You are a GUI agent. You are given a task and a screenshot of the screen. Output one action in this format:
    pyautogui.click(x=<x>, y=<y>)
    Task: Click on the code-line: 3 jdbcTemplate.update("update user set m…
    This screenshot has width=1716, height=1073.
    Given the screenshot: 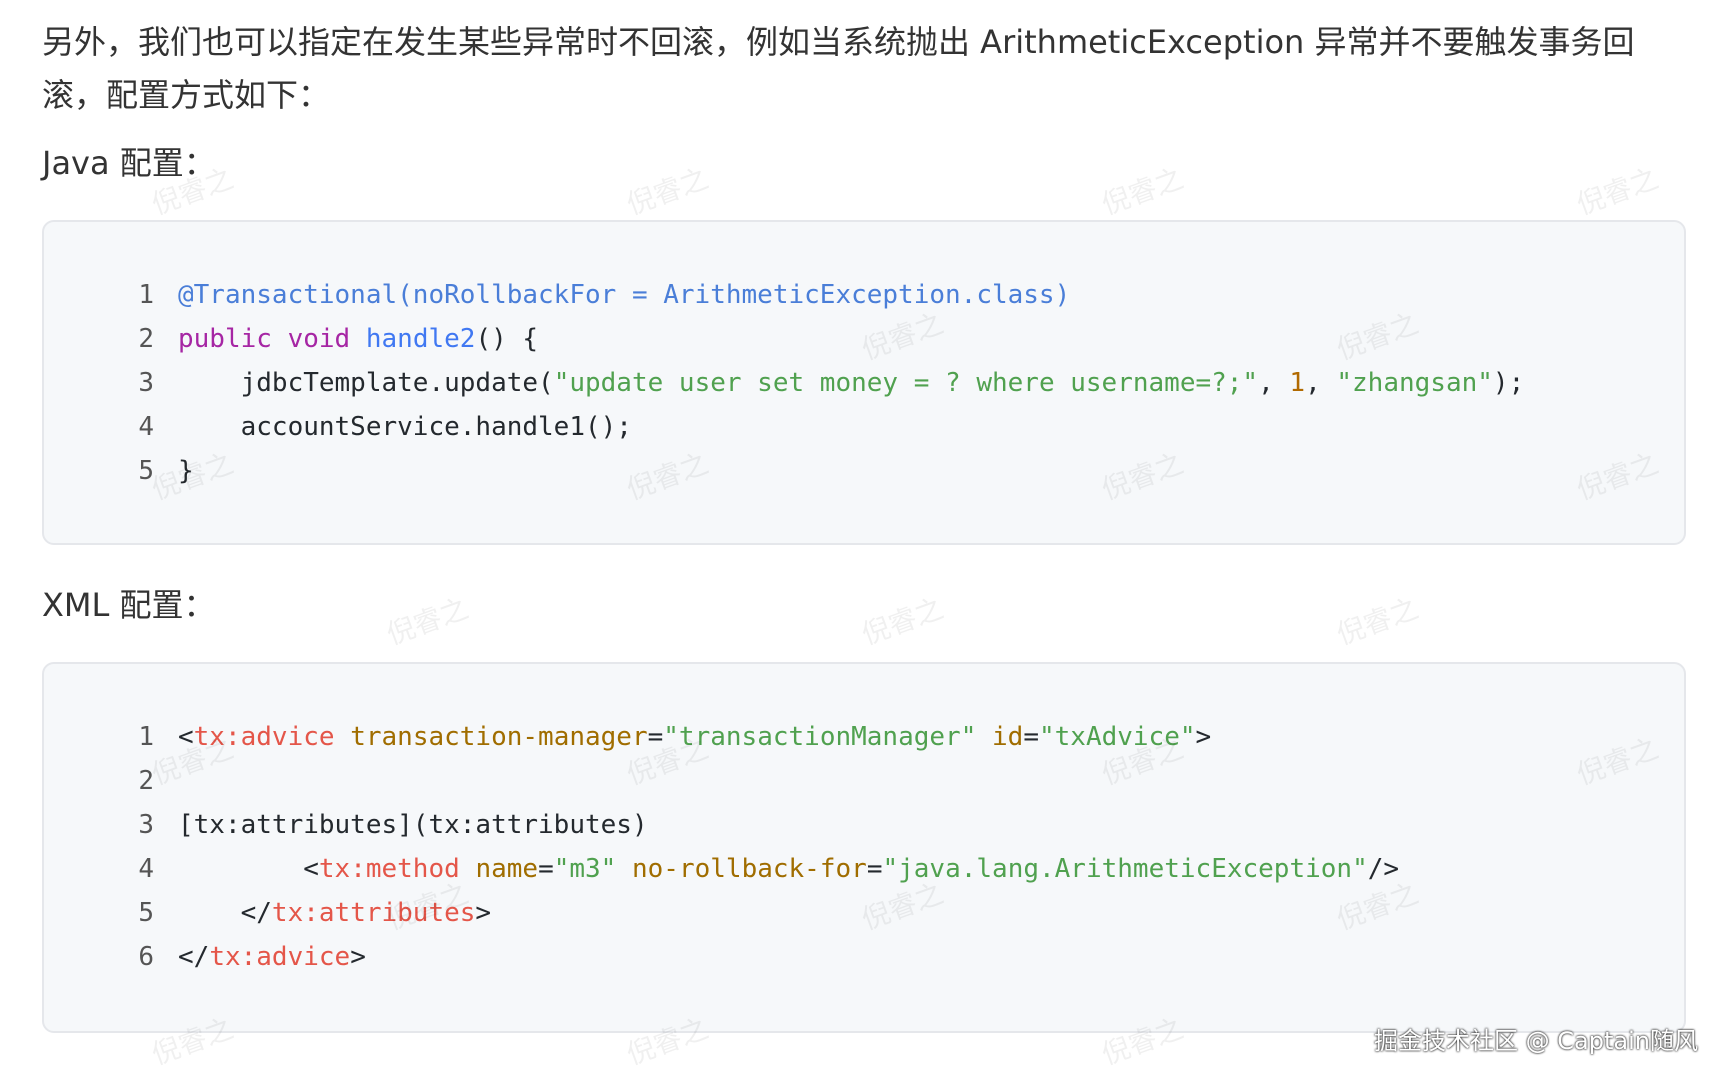 What is the action you would take?
    pyautogui.click(x=784, y=383)
    